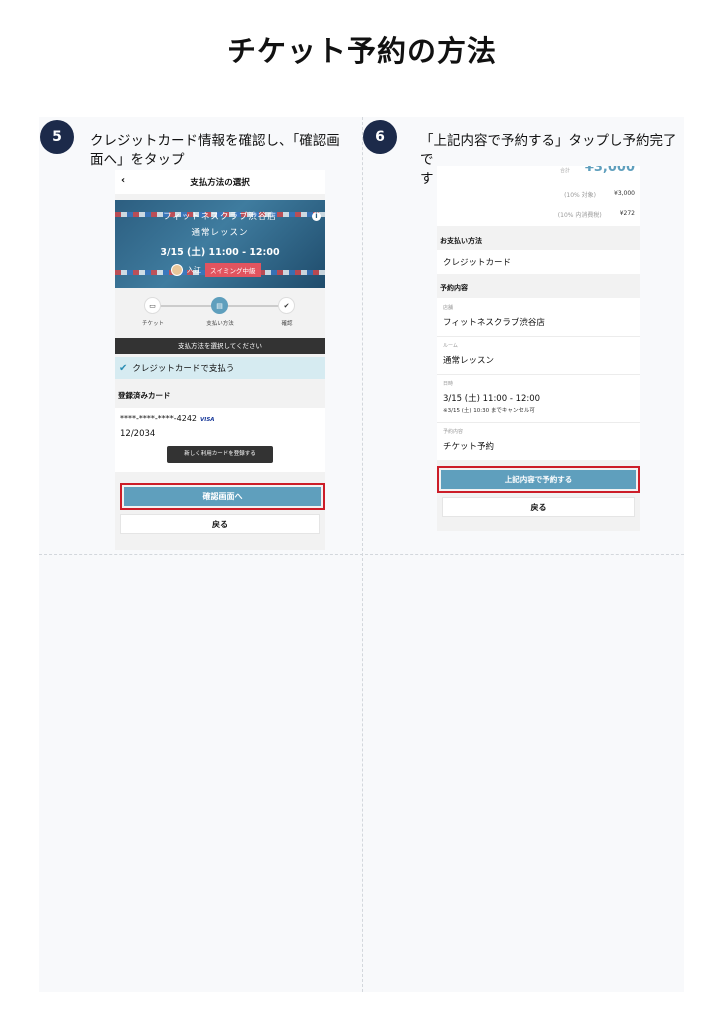 This screenshot has height=1024, width=724. I want to click on screen-header-title: 支払方法の選択, so click(220, 183).